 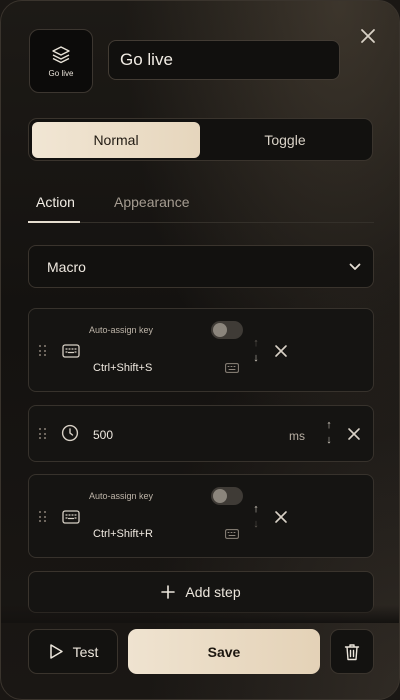 What do you see at coordinates (152, 202) in the screenshot?
I see `tab-appearance: Appearance` at bounding box center [152, 202].